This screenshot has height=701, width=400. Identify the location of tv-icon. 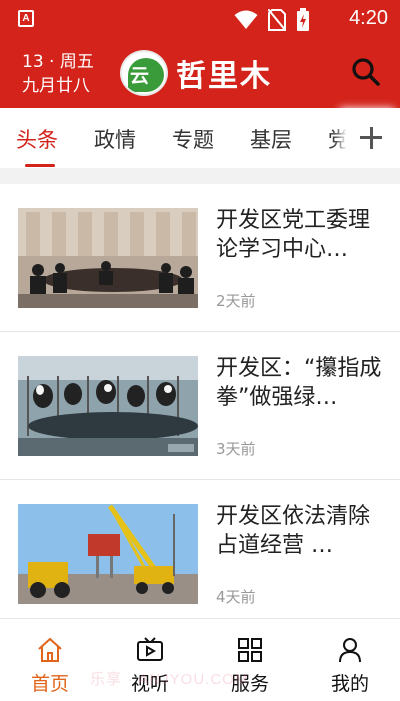
(150, 649).